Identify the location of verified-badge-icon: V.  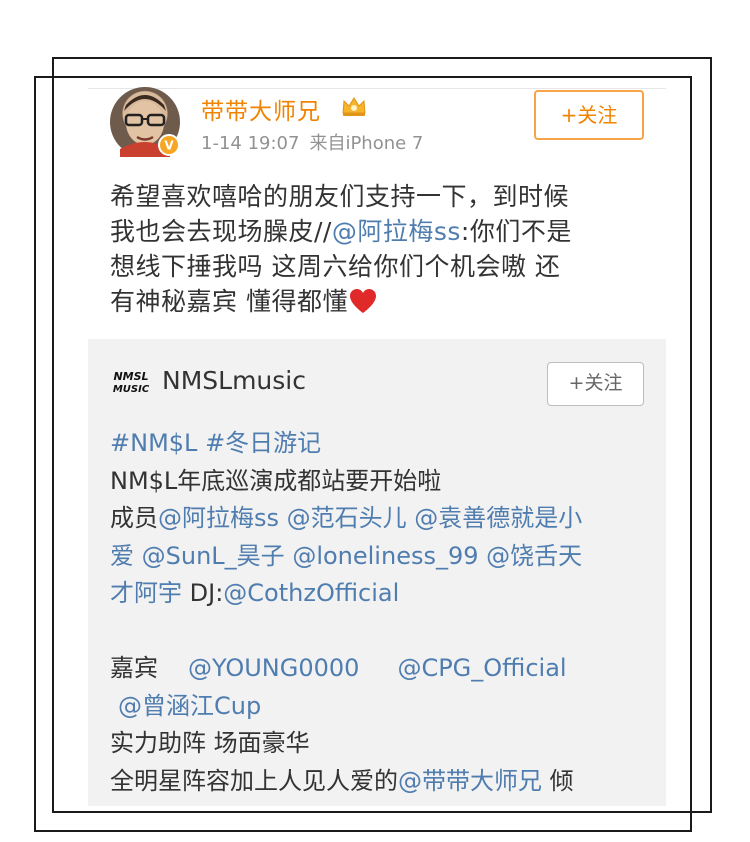
(169, 145).